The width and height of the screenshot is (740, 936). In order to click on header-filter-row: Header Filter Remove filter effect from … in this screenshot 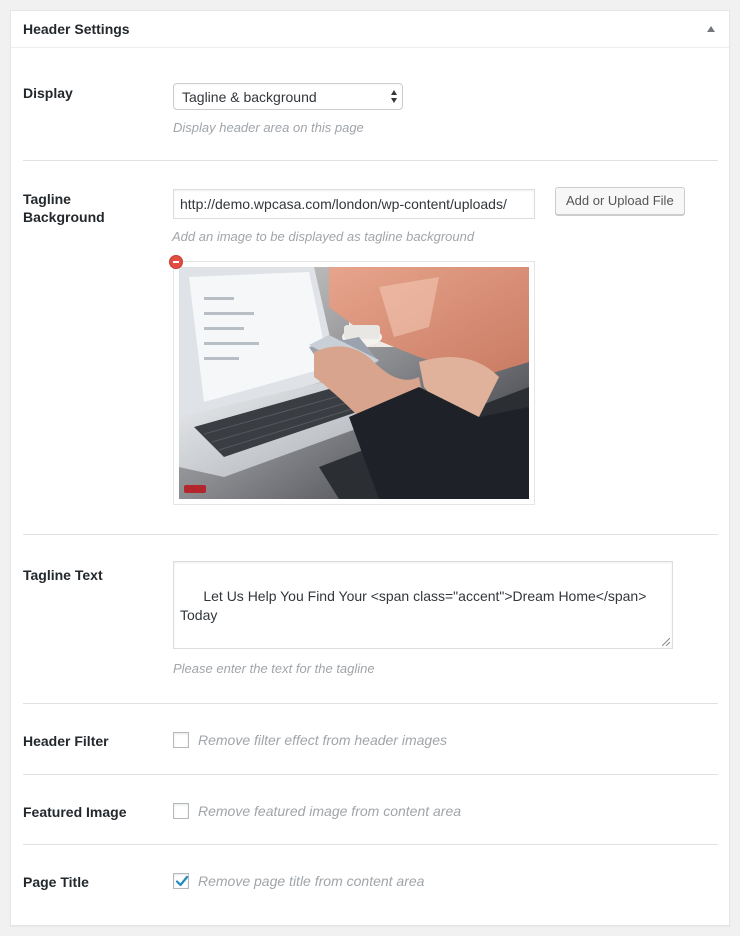, I will do `click(370, 747)`.